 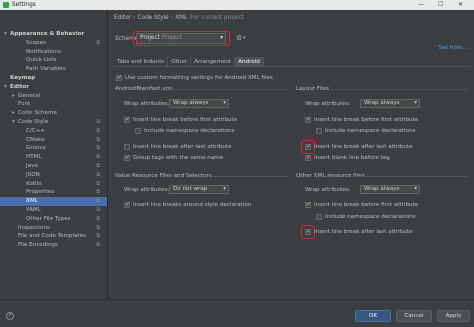 What do you see at coordinates (127, 147) in the screenshot?
I see `manifest-after-last-checkbox` at bounding box center [127, 147].